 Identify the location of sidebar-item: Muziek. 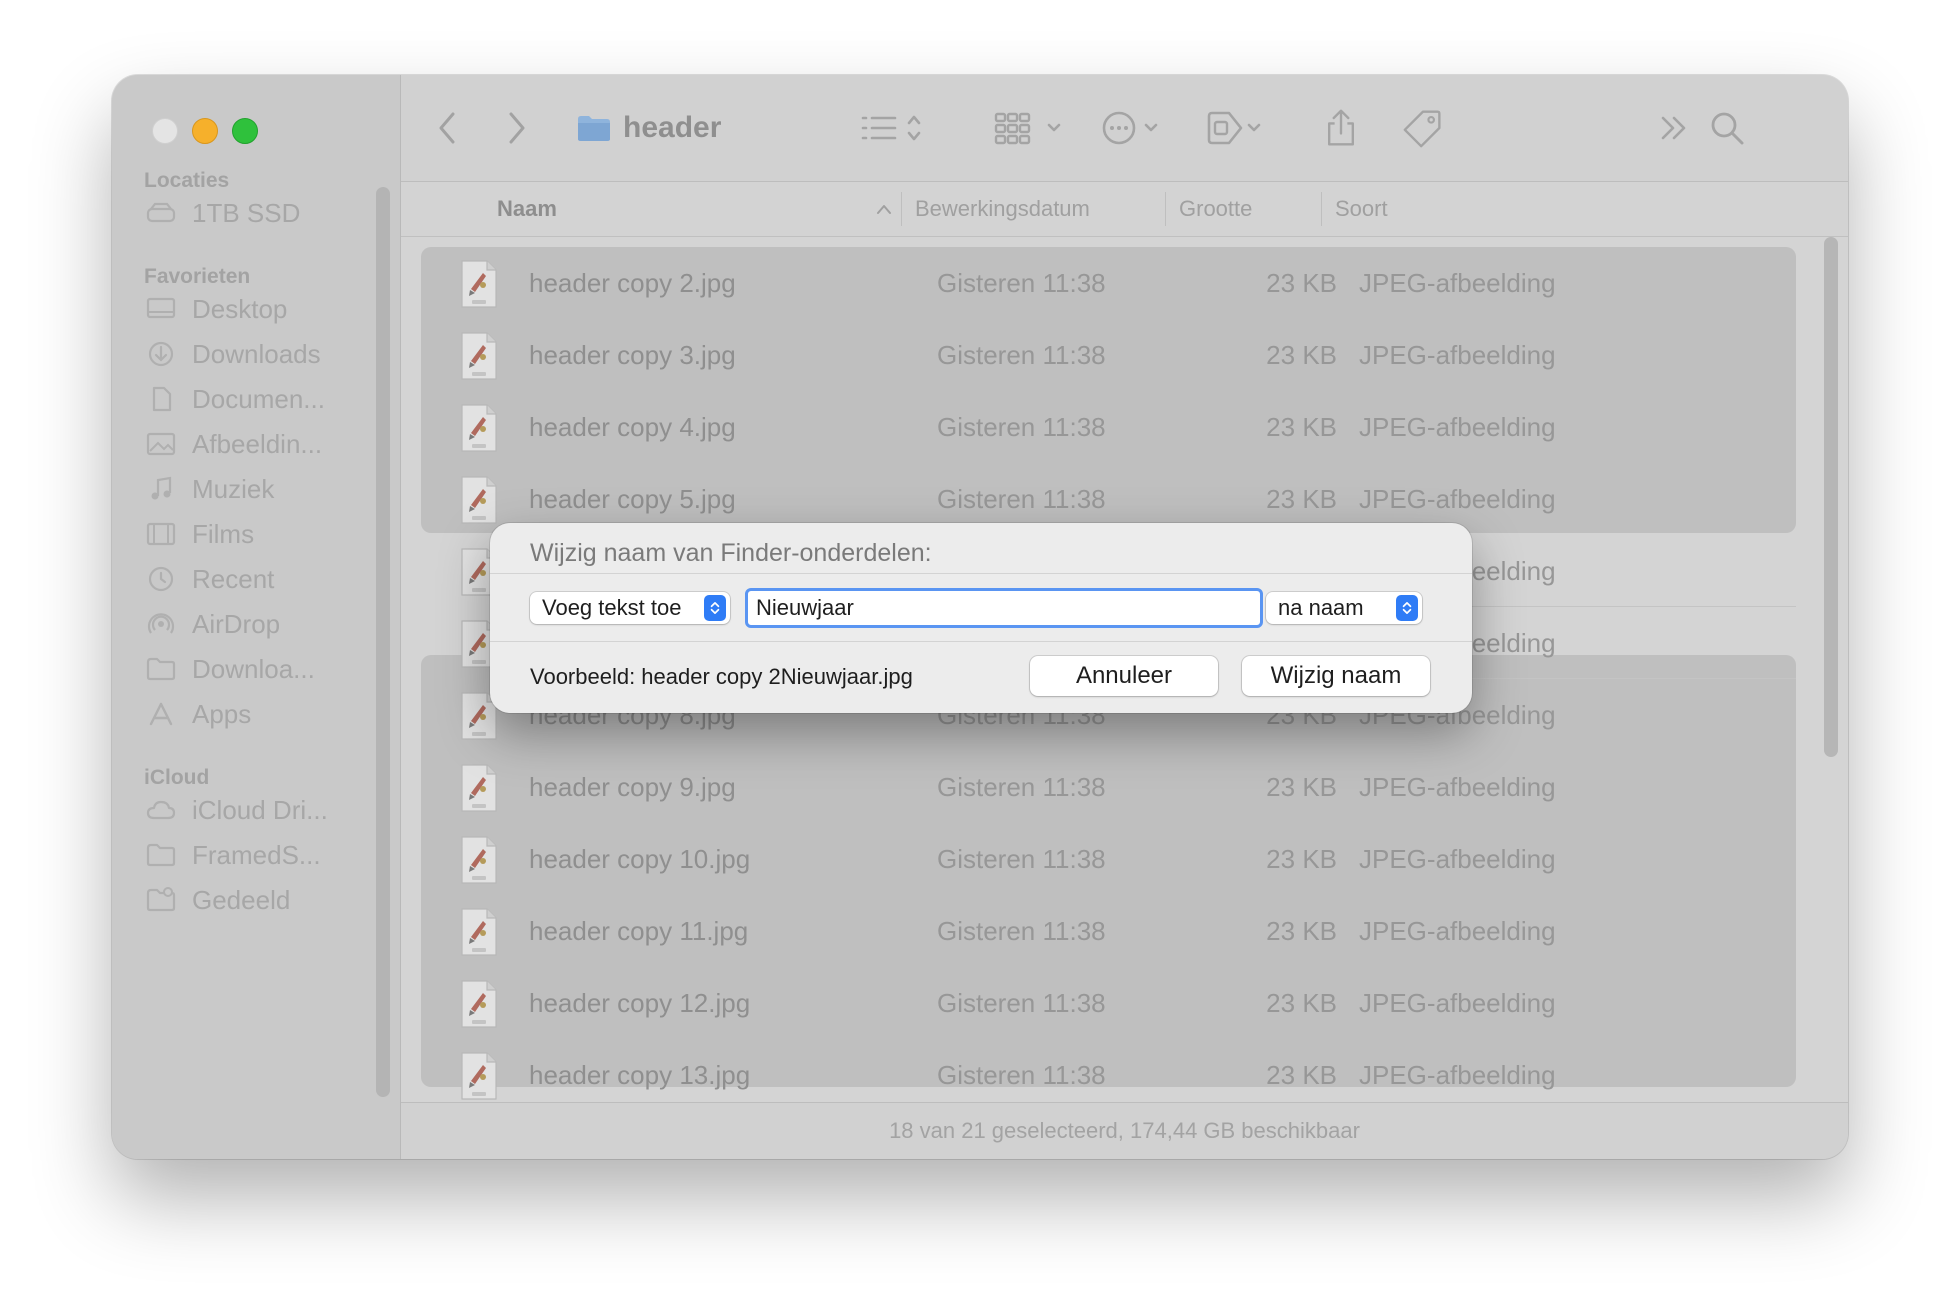
(254, 489).